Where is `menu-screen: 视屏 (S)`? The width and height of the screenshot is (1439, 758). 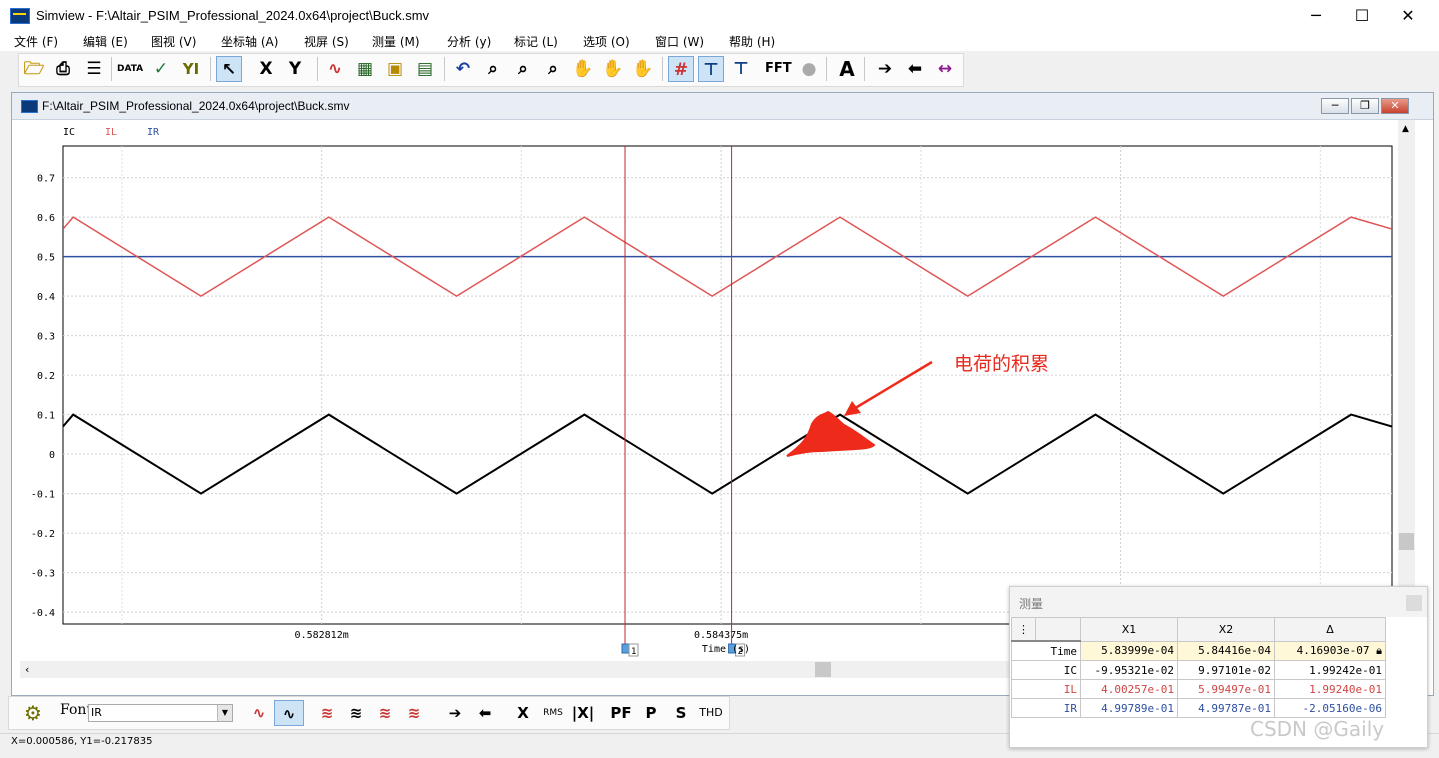 menu-screen: 视屏 (S) is located at coordinates (326, 41).